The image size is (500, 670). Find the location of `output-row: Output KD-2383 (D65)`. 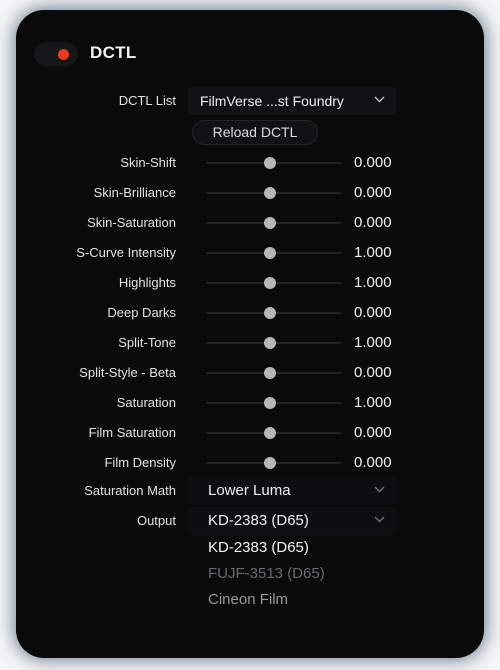

output-row: Output KD-2383 (D65) is located at coordinates (250, 521).